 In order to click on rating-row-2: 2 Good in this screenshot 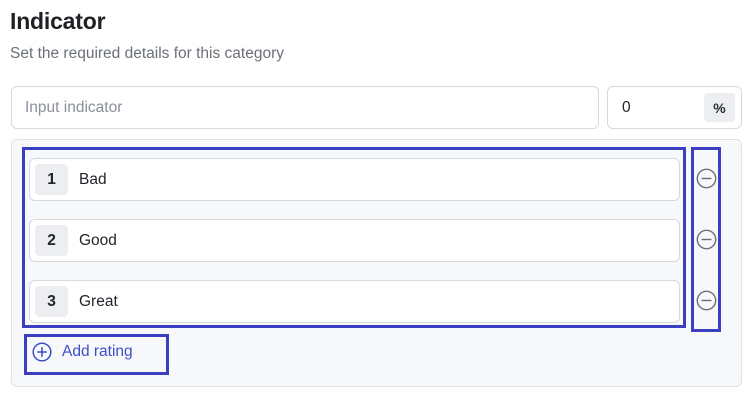, I will do `click(354, 240)`.